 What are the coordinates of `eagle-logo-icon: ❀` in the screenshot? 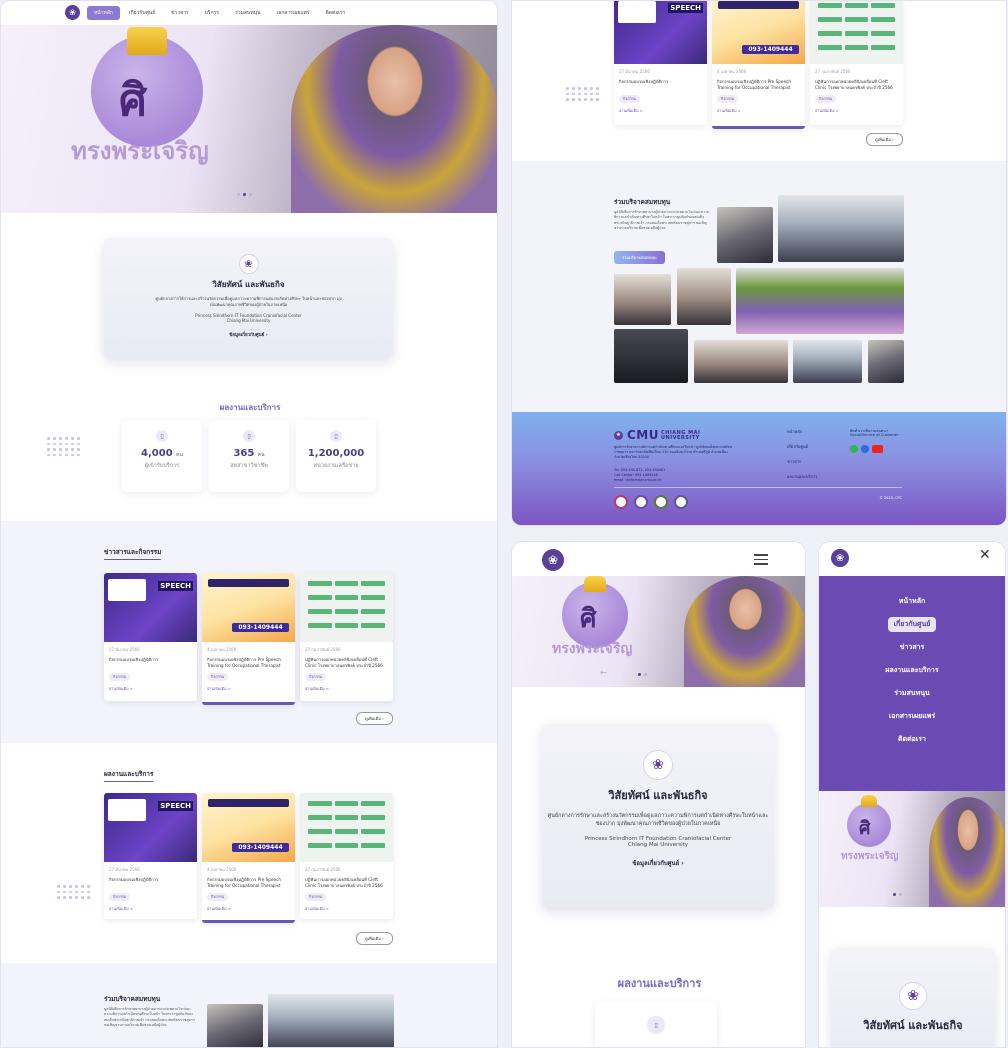 It's located at (248, 264).